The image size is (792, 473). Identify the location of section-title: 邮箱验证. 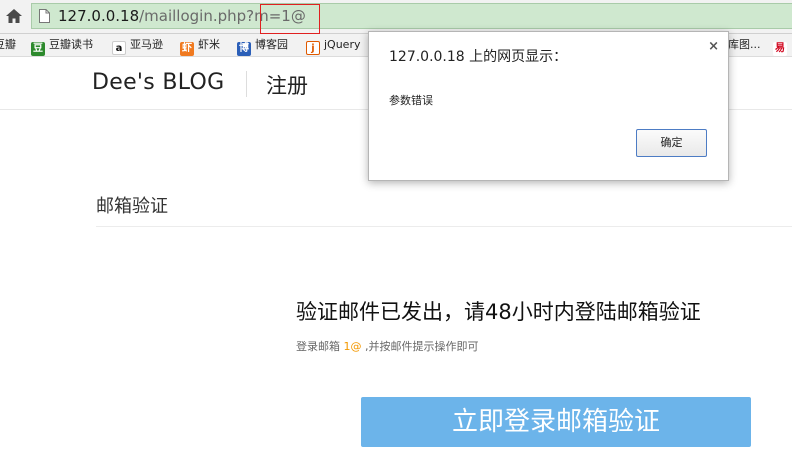
(132, 206).